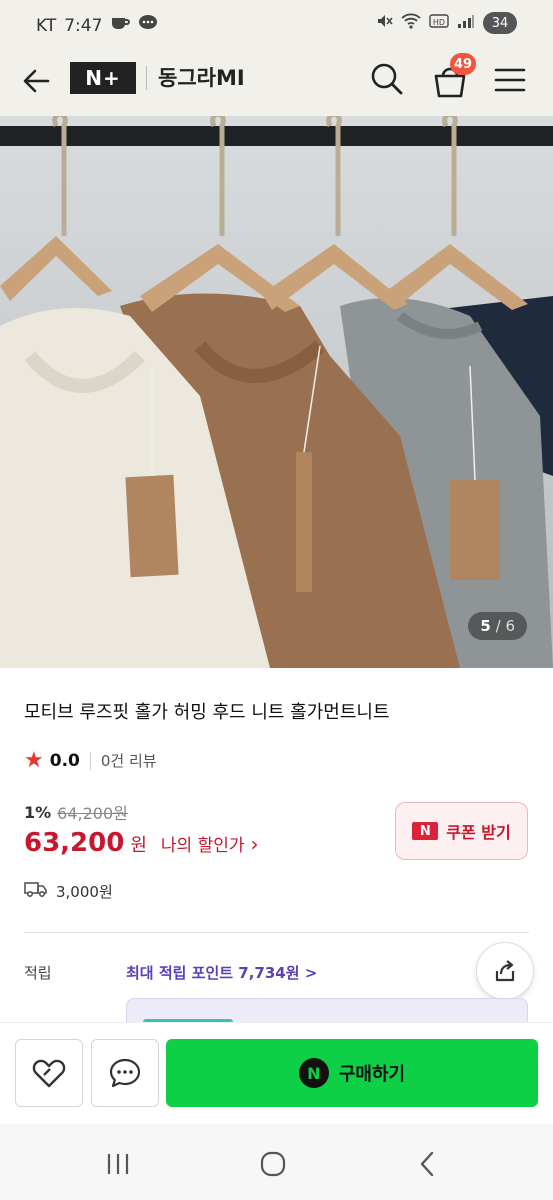 The image size is (553, 1200). I want to click on carrier-label: KT, so click(46, 25).